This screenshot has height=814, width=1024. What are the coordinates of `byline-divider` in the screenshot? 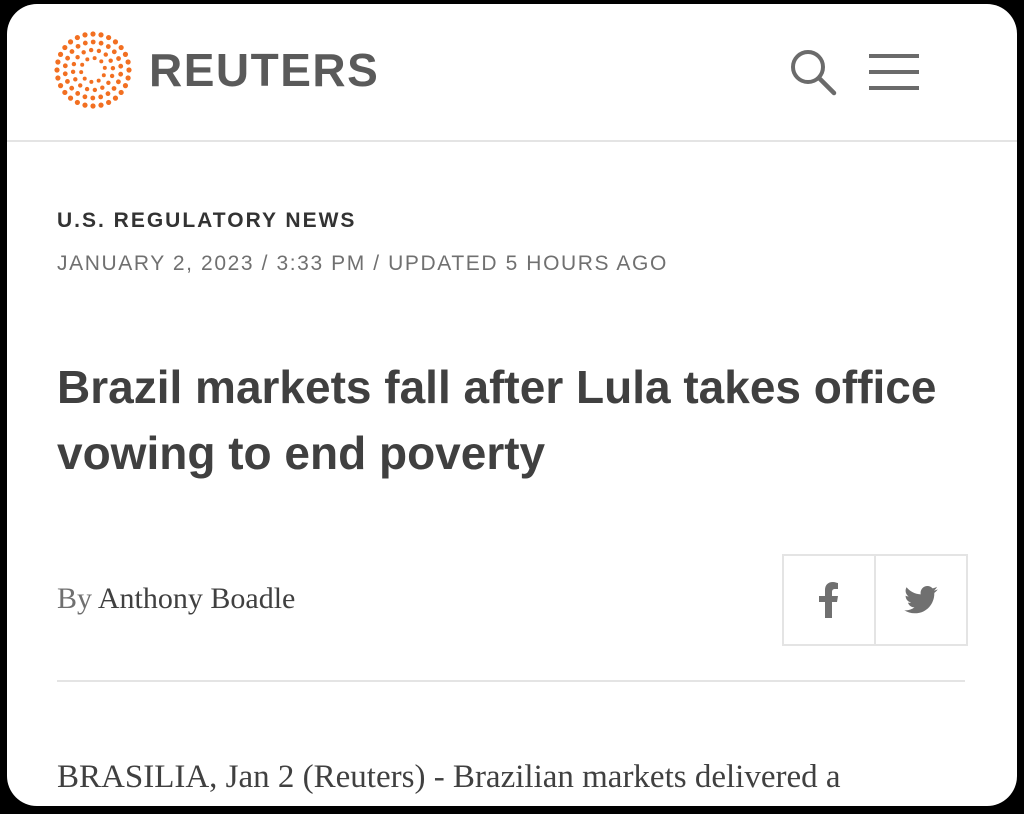 It's located at (511, 681).